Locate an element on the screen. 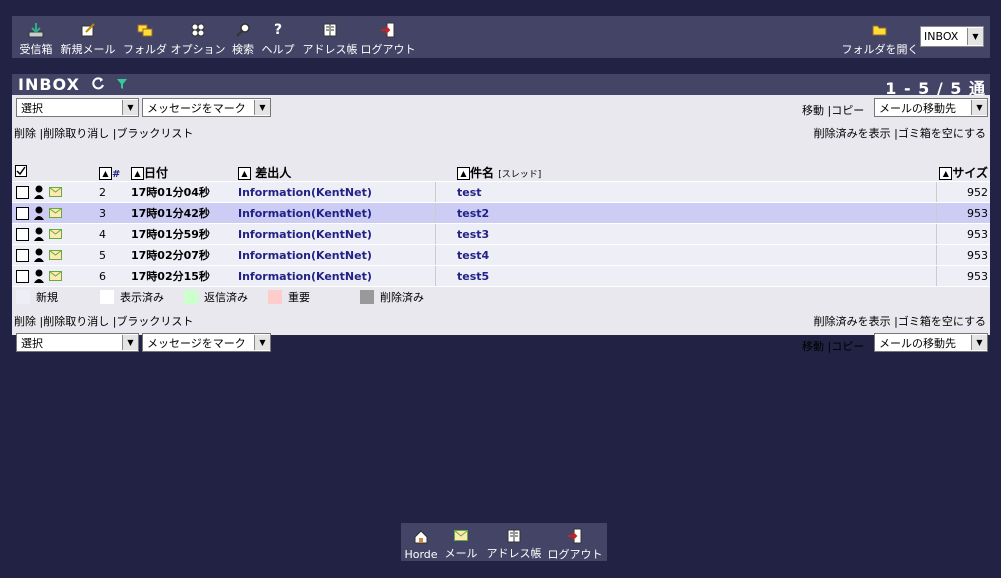  thread-link: [スレッド] is located at coordinates (519, 175).